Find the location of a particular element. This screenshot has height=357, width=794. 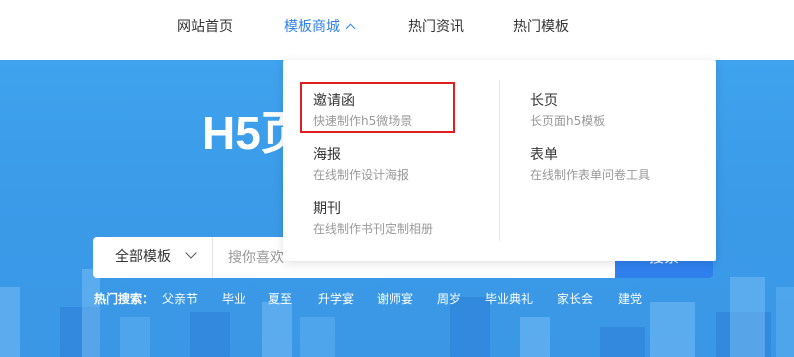

dropdown-item-long-page: 长页 长页面h5模板 is located at coordinates (610, 115).